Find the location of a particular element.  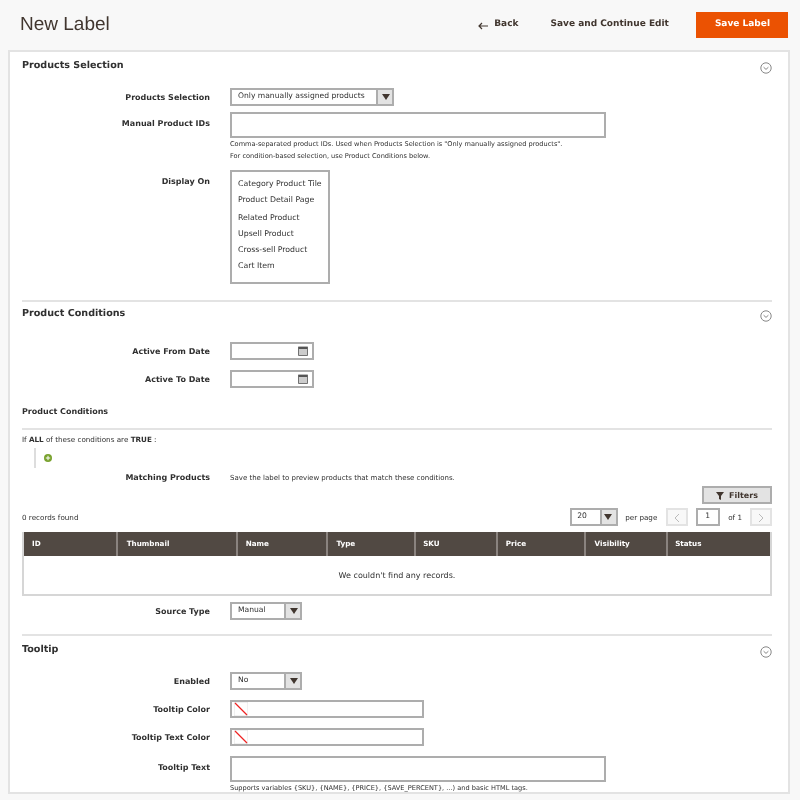

add-condition-icon is located at coordinates (48, 458).